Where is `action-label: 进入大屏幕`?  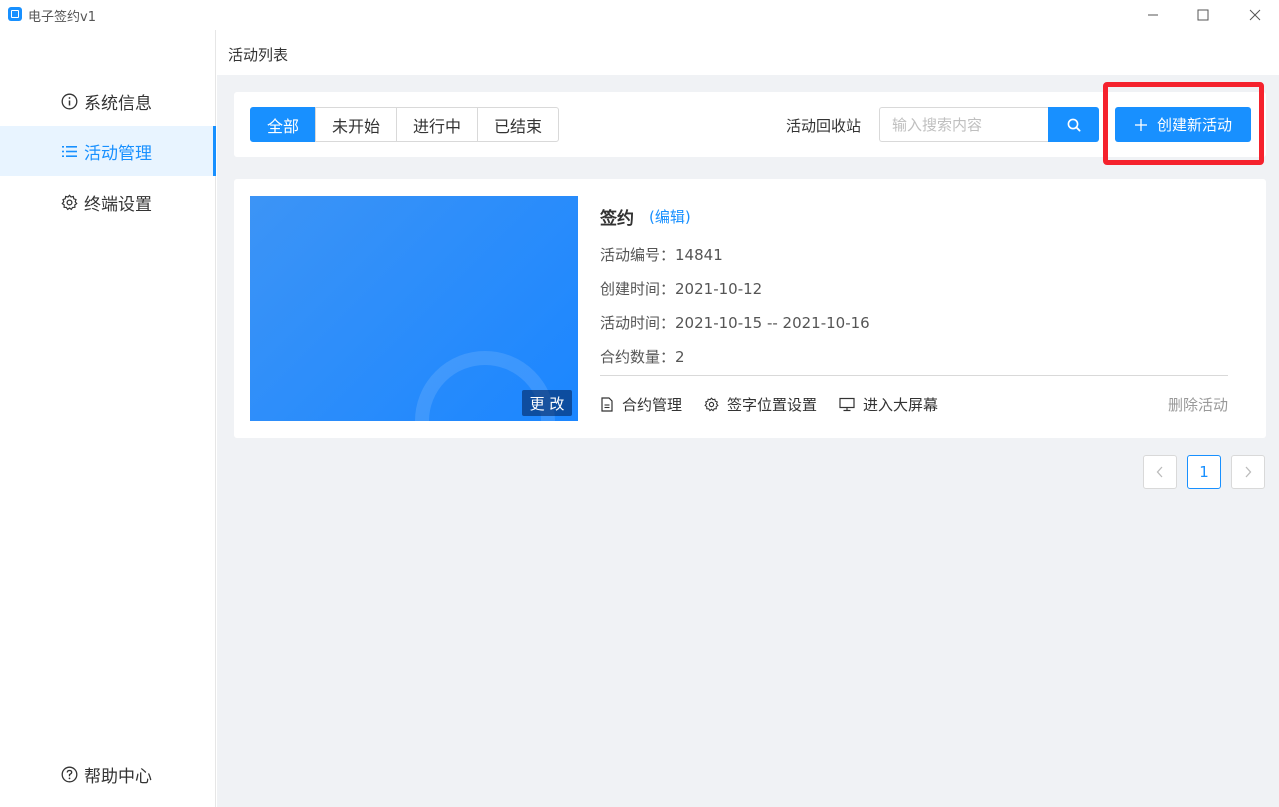 action-label: 进入大屏幕 is located at coordinates (901, 405).